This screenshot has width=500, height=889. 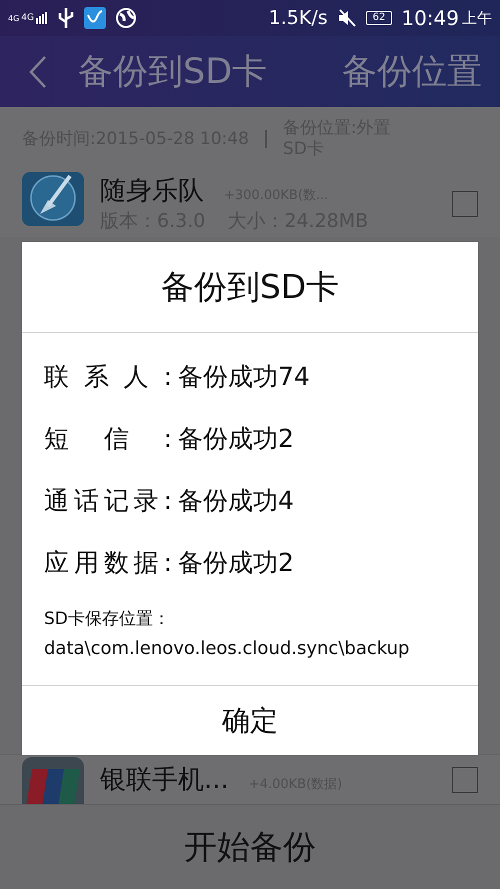 What do you see at coordinates (250, 720) in the screenshot?
I see `ok-button: 确定` at bounding box center [250, 720].